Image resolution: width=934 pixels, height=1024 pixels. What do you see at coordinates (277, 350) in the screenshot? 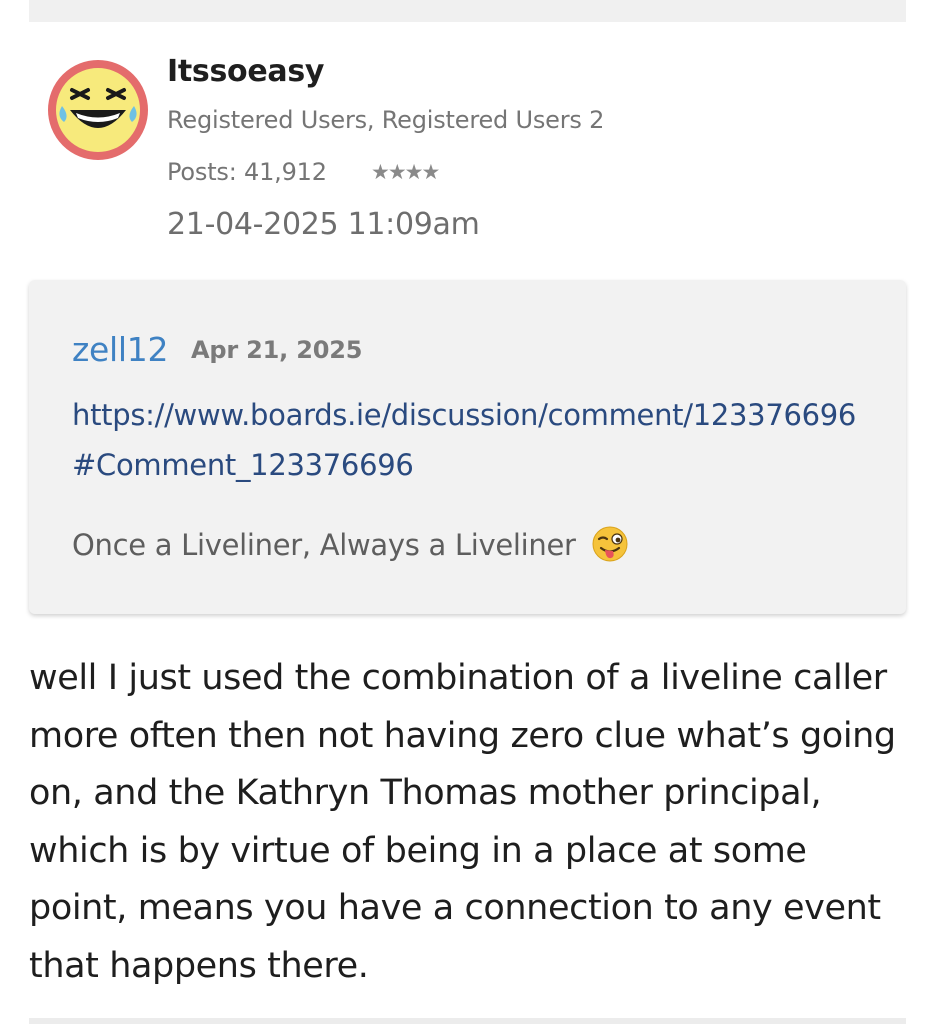
I see `quote-date: Apr 21, 2025` at bounding box center [277, 350].